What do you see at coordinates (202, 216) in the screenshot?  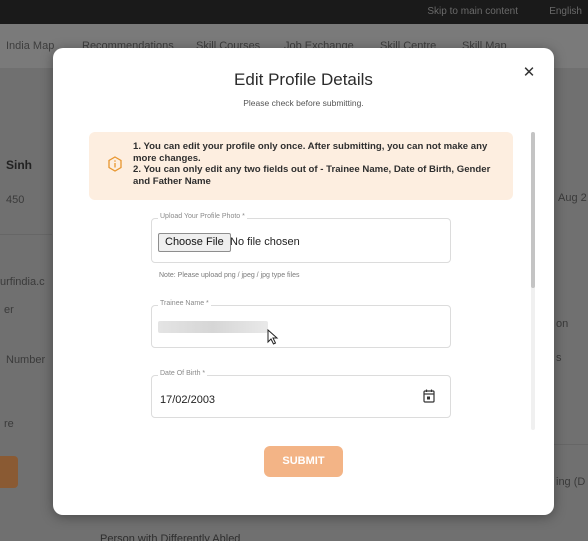 I see `profile-photo-label: Upload Your Profile Photo *` at bounding box center [202, 216].